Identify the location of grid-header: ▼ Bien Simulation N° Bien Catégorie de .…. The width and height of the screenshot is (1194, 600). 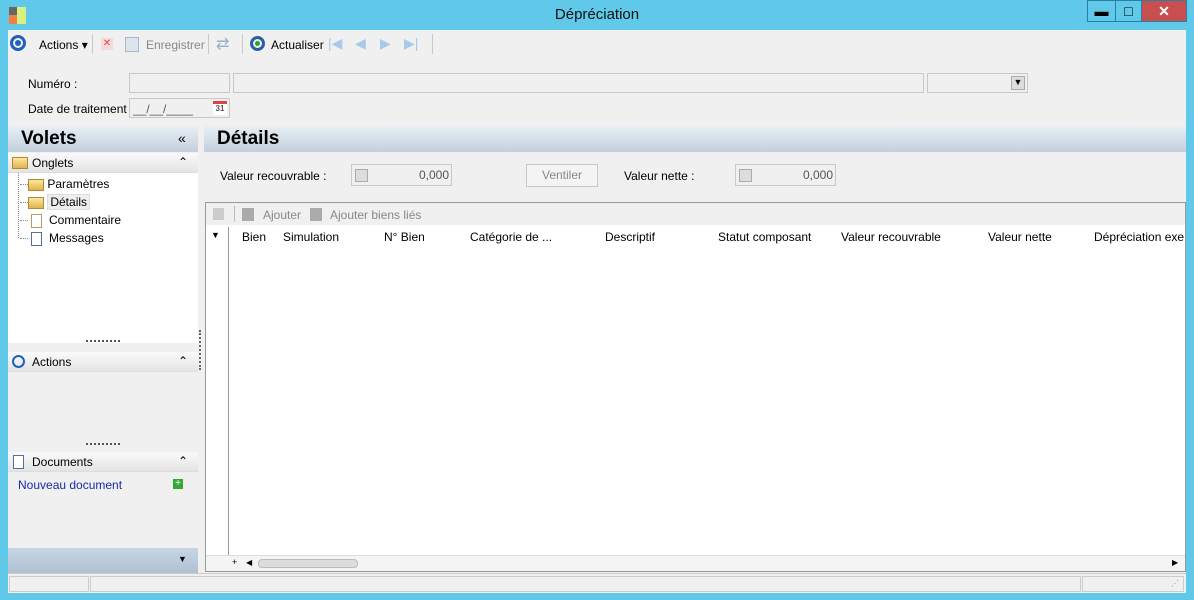
(695, 237).